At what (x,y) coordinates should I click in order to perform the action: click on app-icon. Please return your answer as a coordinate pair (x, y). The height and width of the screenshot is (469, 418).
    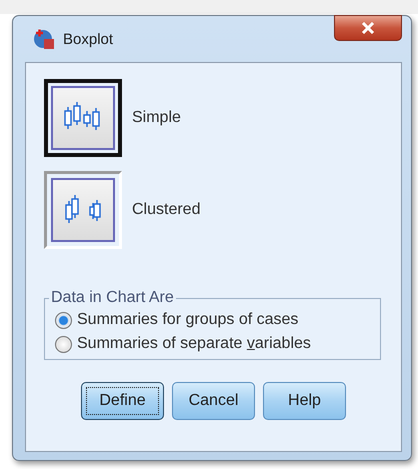
    Looking at the image, I should click on (44, 39).